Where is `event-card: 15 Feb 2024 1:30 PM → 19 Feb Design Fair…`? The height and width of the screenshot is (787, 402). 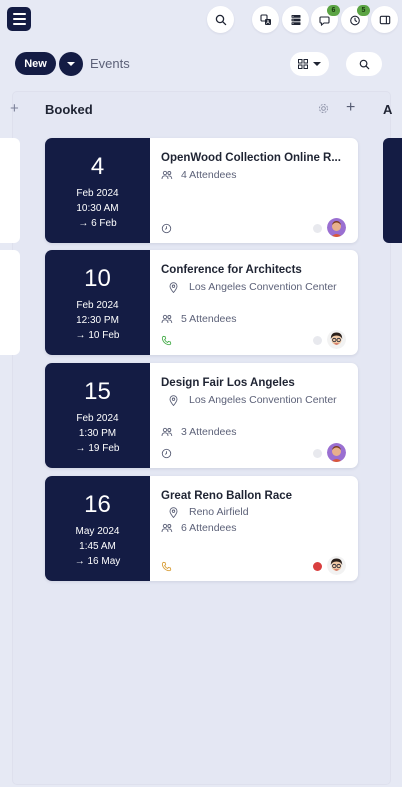
event-card: 15 Feb 2024 1:30 PM → 19 Feb Design Fair… is located at coordinates (201, 415).